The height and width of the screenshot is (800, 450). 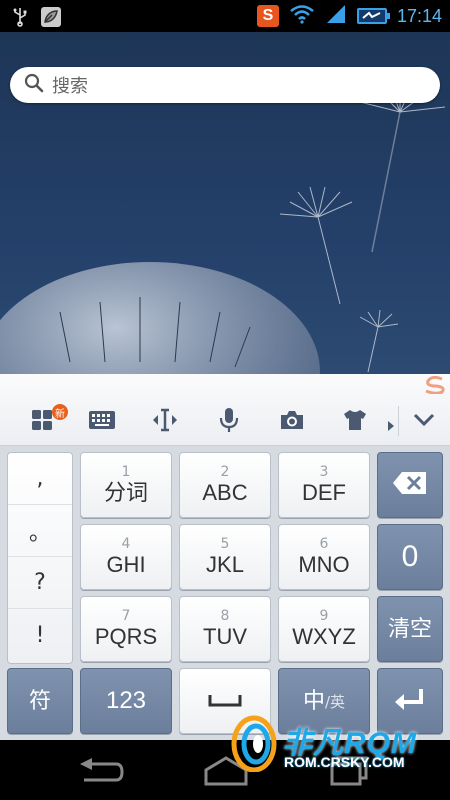 I want to click on keyboard-icon, so click(x=102, y=420).